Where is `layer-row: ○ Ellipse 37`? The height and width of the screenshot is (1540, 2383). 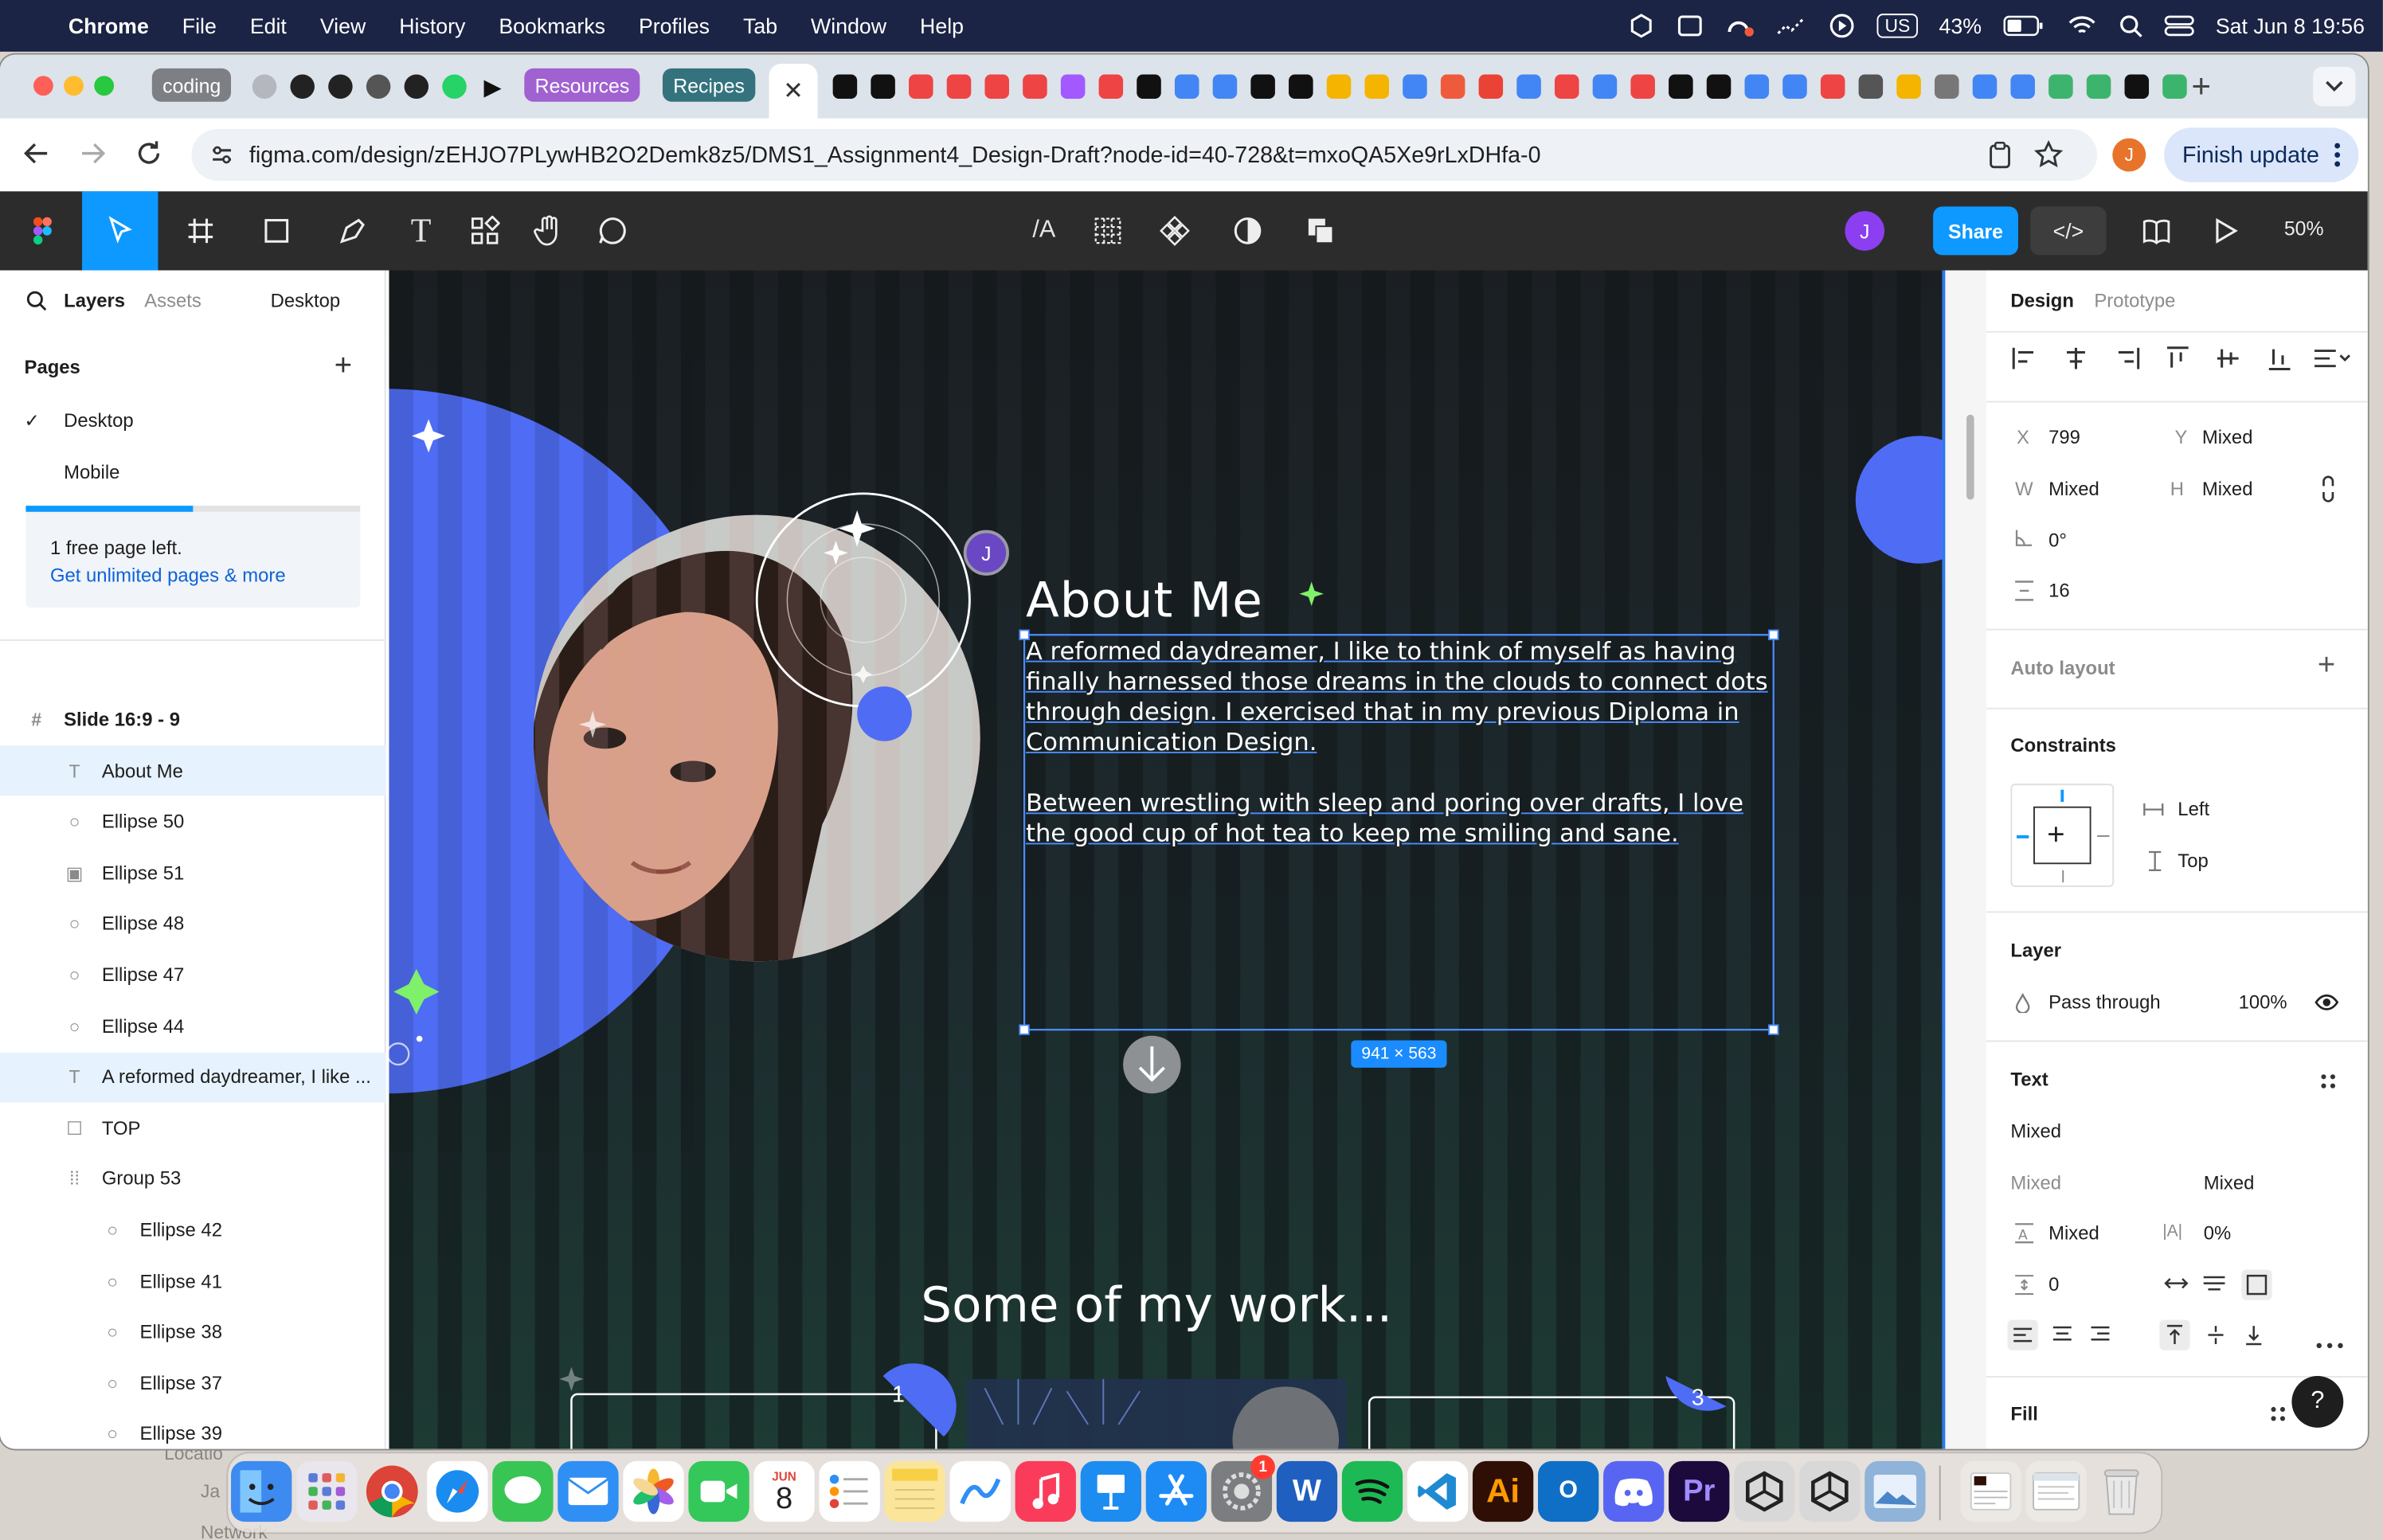
layer-row: ○ Ellipse 37 is located at coordinates (193, 1383).